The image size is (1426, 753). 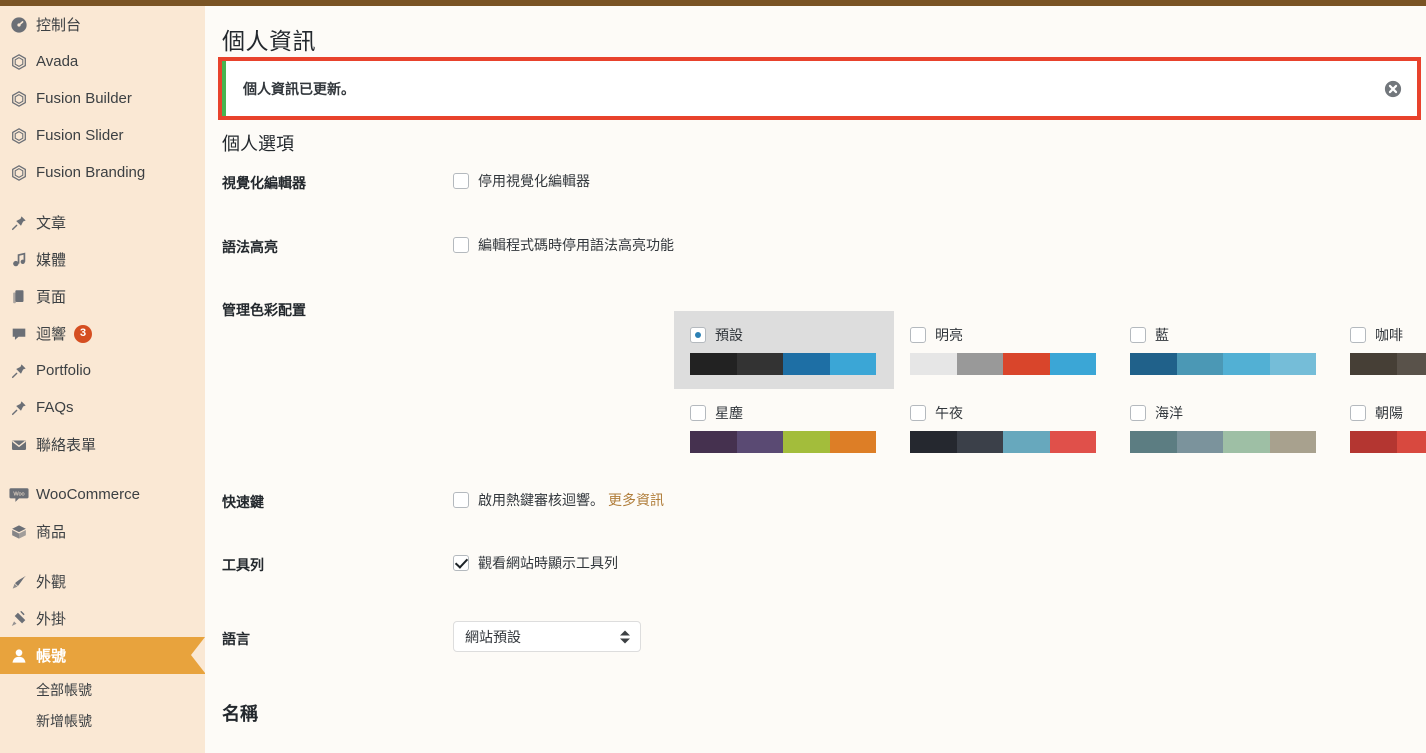 I want to click on shortcuts-checkbox-row: 啟用熱鍵審核迴響。 更多資訊, so click(x=939, y=500).